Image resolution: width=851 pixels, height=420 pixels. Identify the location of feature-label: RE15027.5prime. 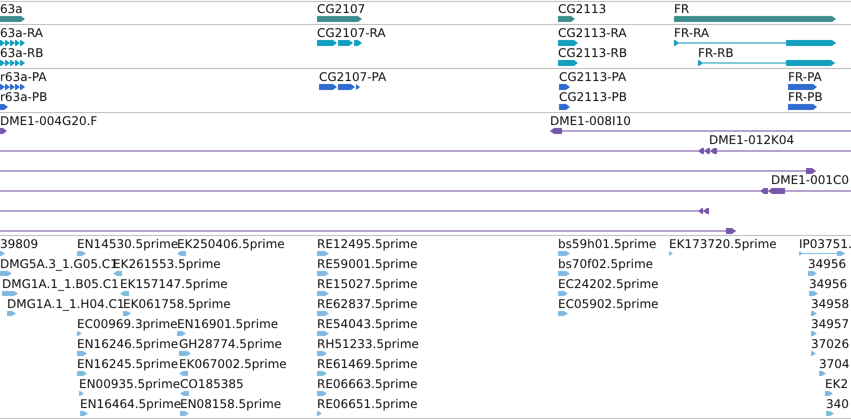
(367, 284).